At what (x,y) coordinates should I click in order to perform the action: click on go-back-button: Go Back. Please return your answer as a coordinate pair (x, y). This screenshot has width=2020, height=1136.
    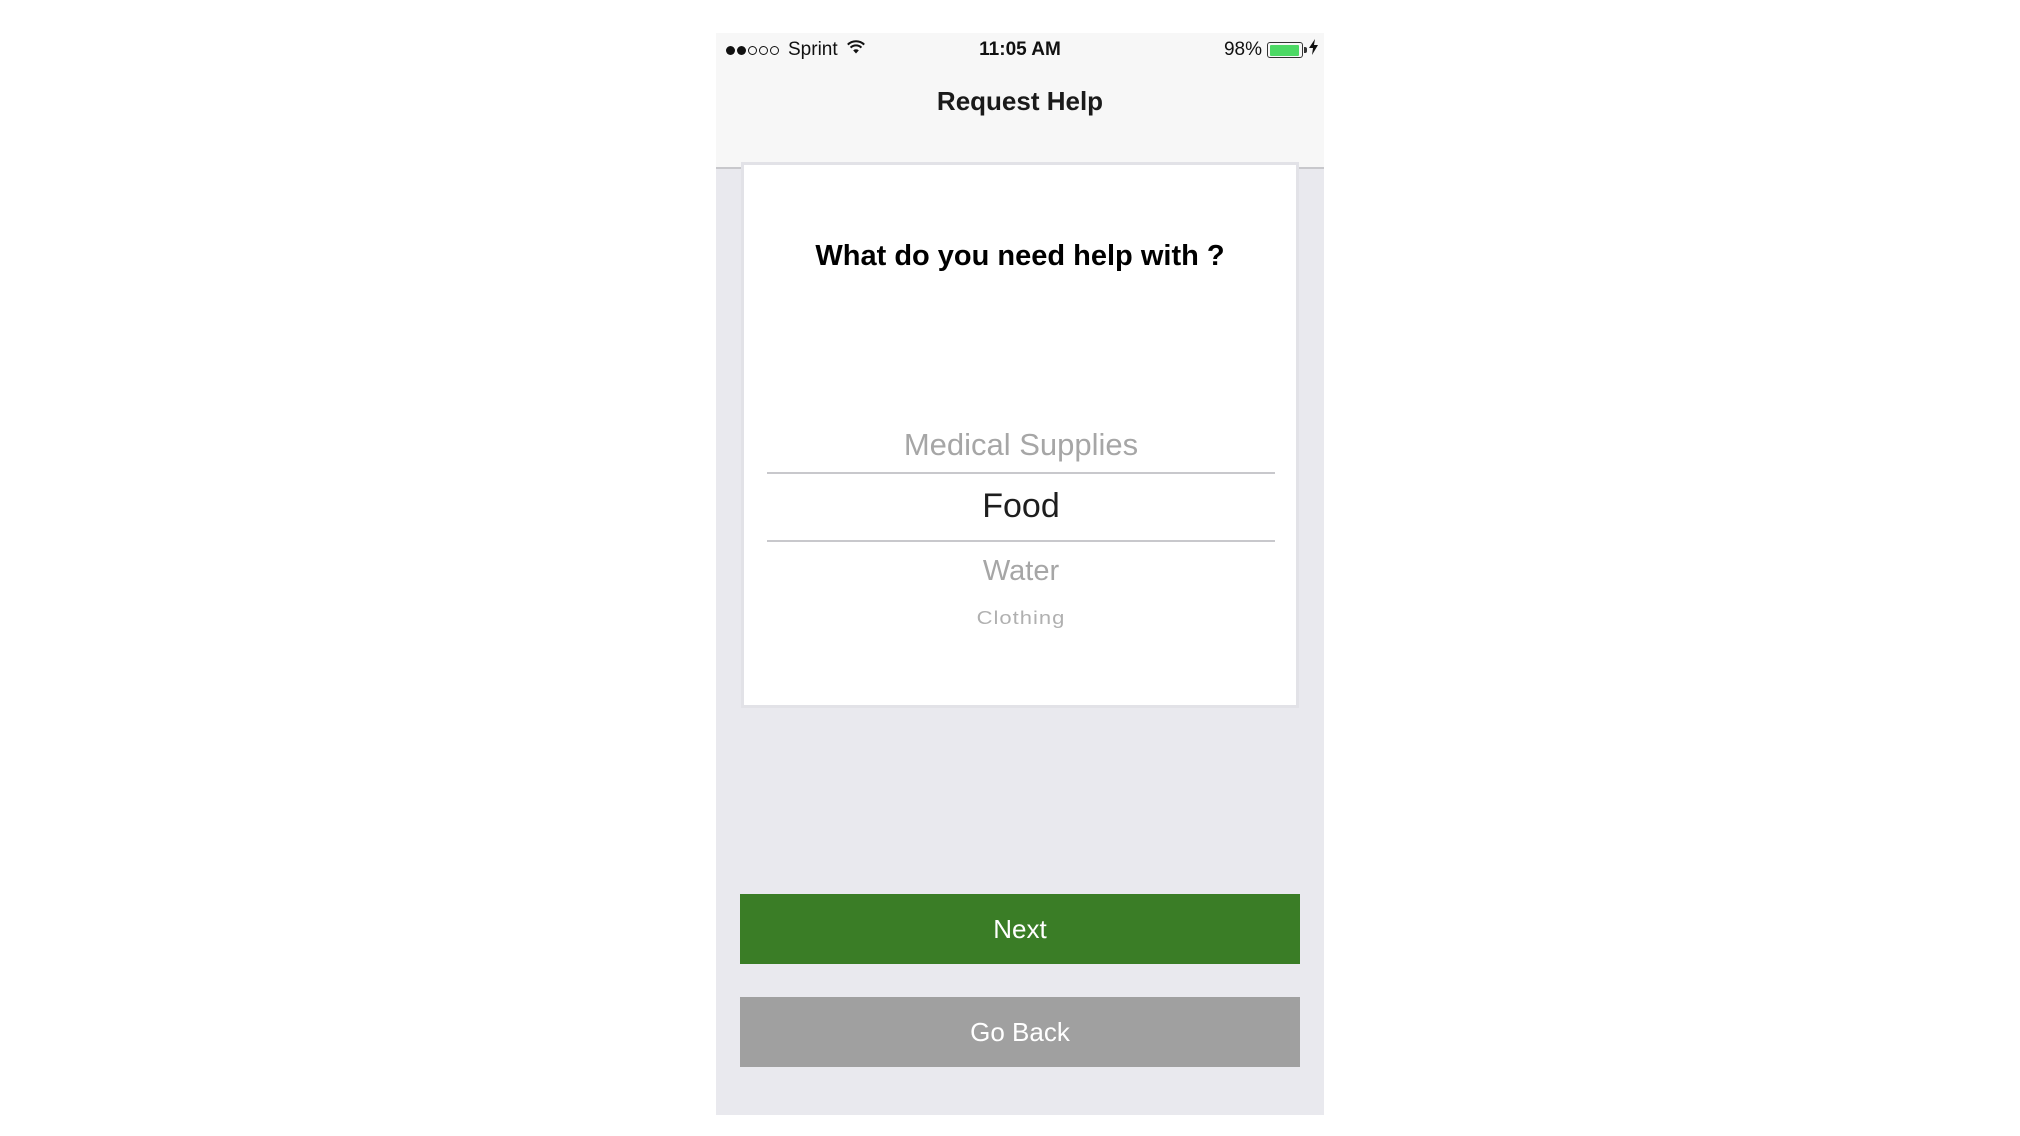
    Looking at the image, I should click on (1020, 1032).